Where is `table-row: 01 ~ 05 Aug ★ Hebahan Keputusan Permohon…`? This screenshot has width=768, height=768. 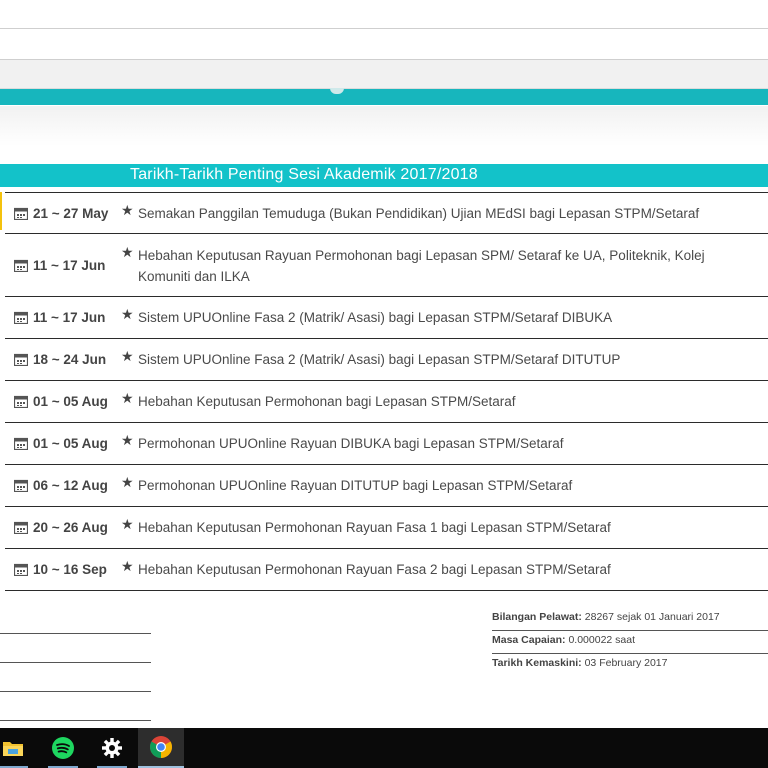
table-row: 01 ~ 05 Aug ★ Hebahan Keputusan Permohon… is located at coordinates (386, 402).